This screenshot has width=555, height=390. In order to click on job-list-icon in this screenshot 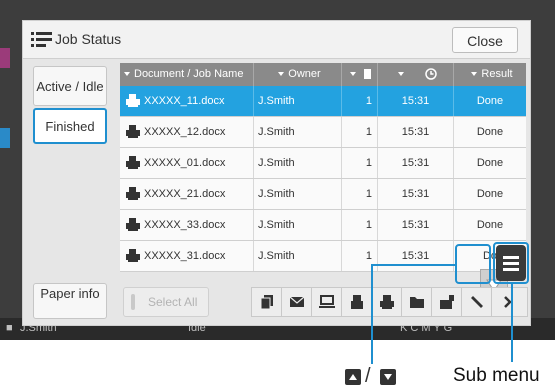, I will do `click(41, 39)`.